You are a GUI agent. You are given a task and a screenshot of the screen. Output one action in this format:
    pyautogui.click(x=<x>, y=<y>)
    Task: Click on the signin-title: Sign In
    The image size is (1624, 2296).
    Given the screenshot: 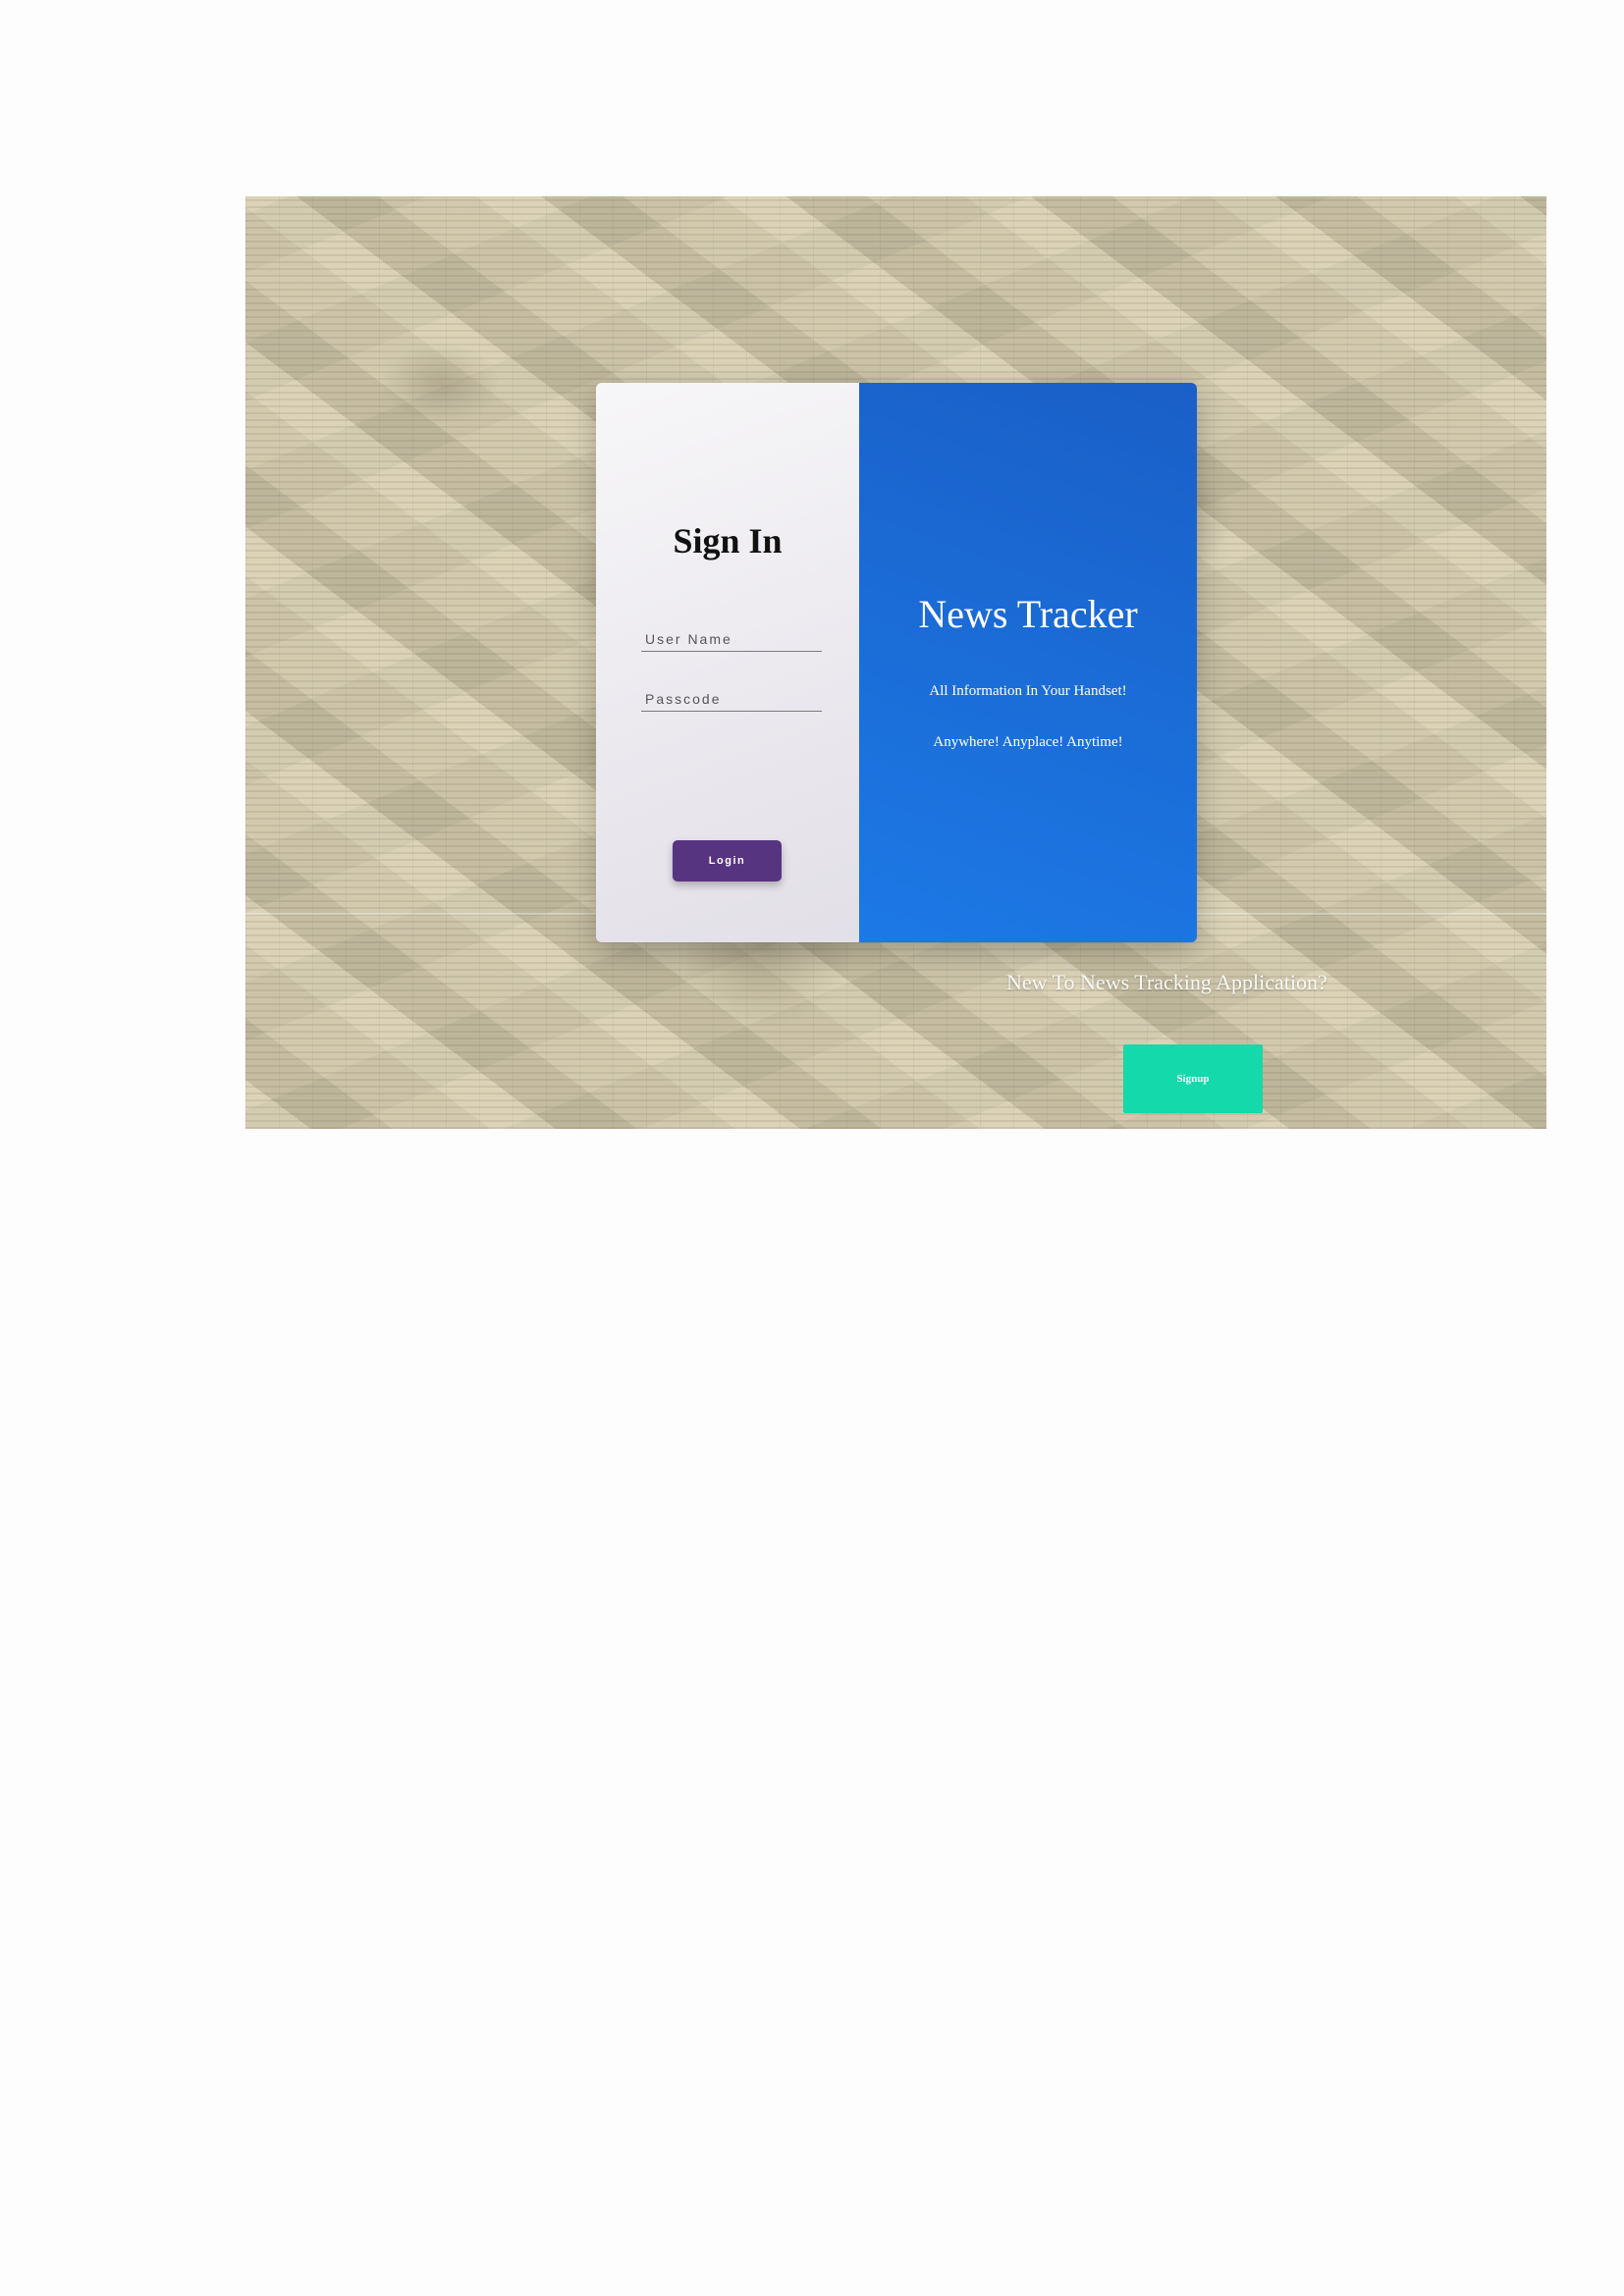 What is the action you would take?
    pyautogui.click(x=728, y=541)
    